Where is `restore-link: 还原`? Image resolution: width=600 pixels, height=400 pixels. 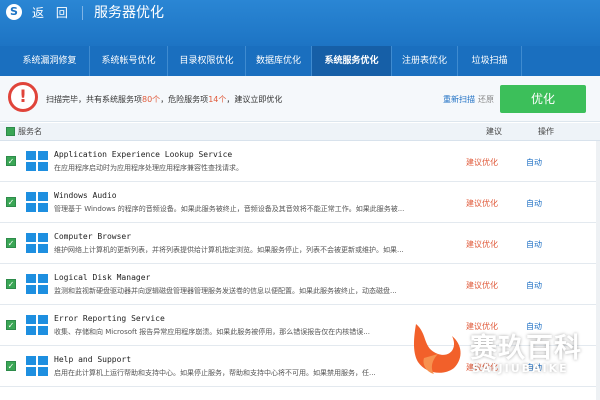 restore-link: 还原 is located at coordinates (486, 99).